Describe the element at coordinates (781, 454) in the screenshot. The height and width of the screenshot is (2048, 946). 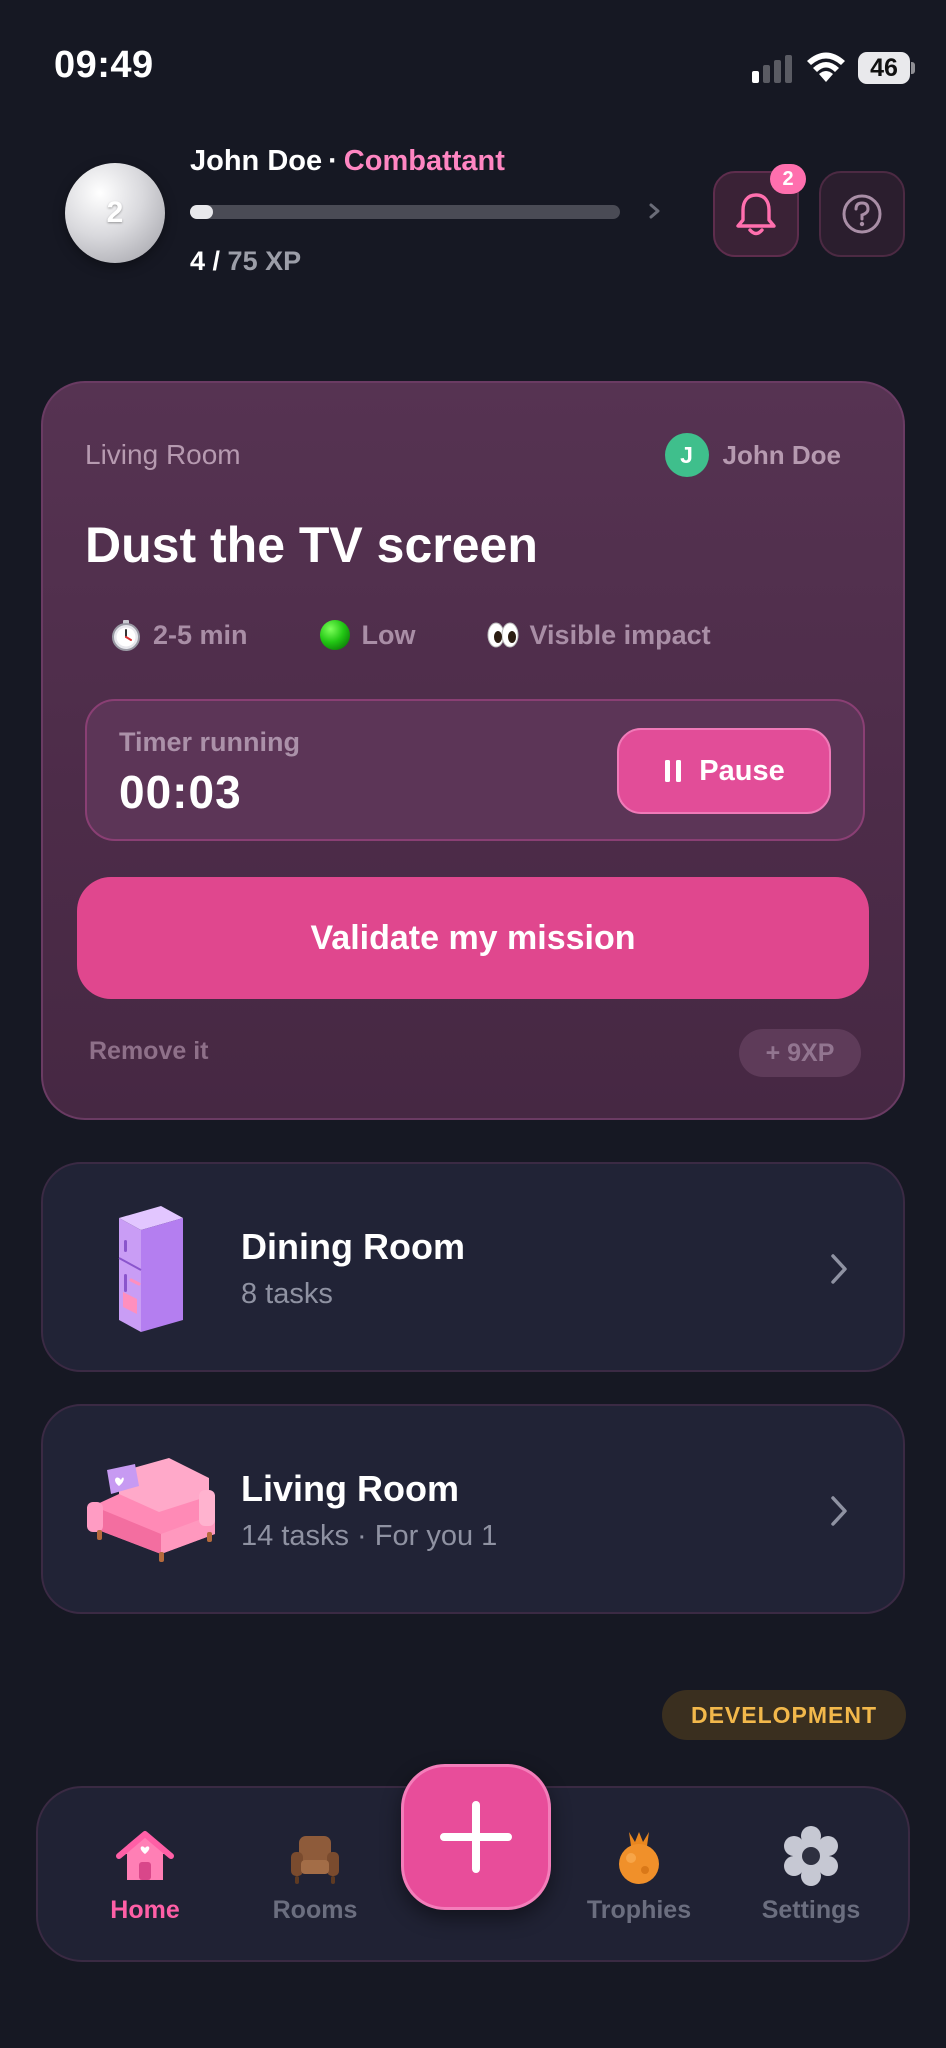
I see `assignee-name: John Doe` at that location.